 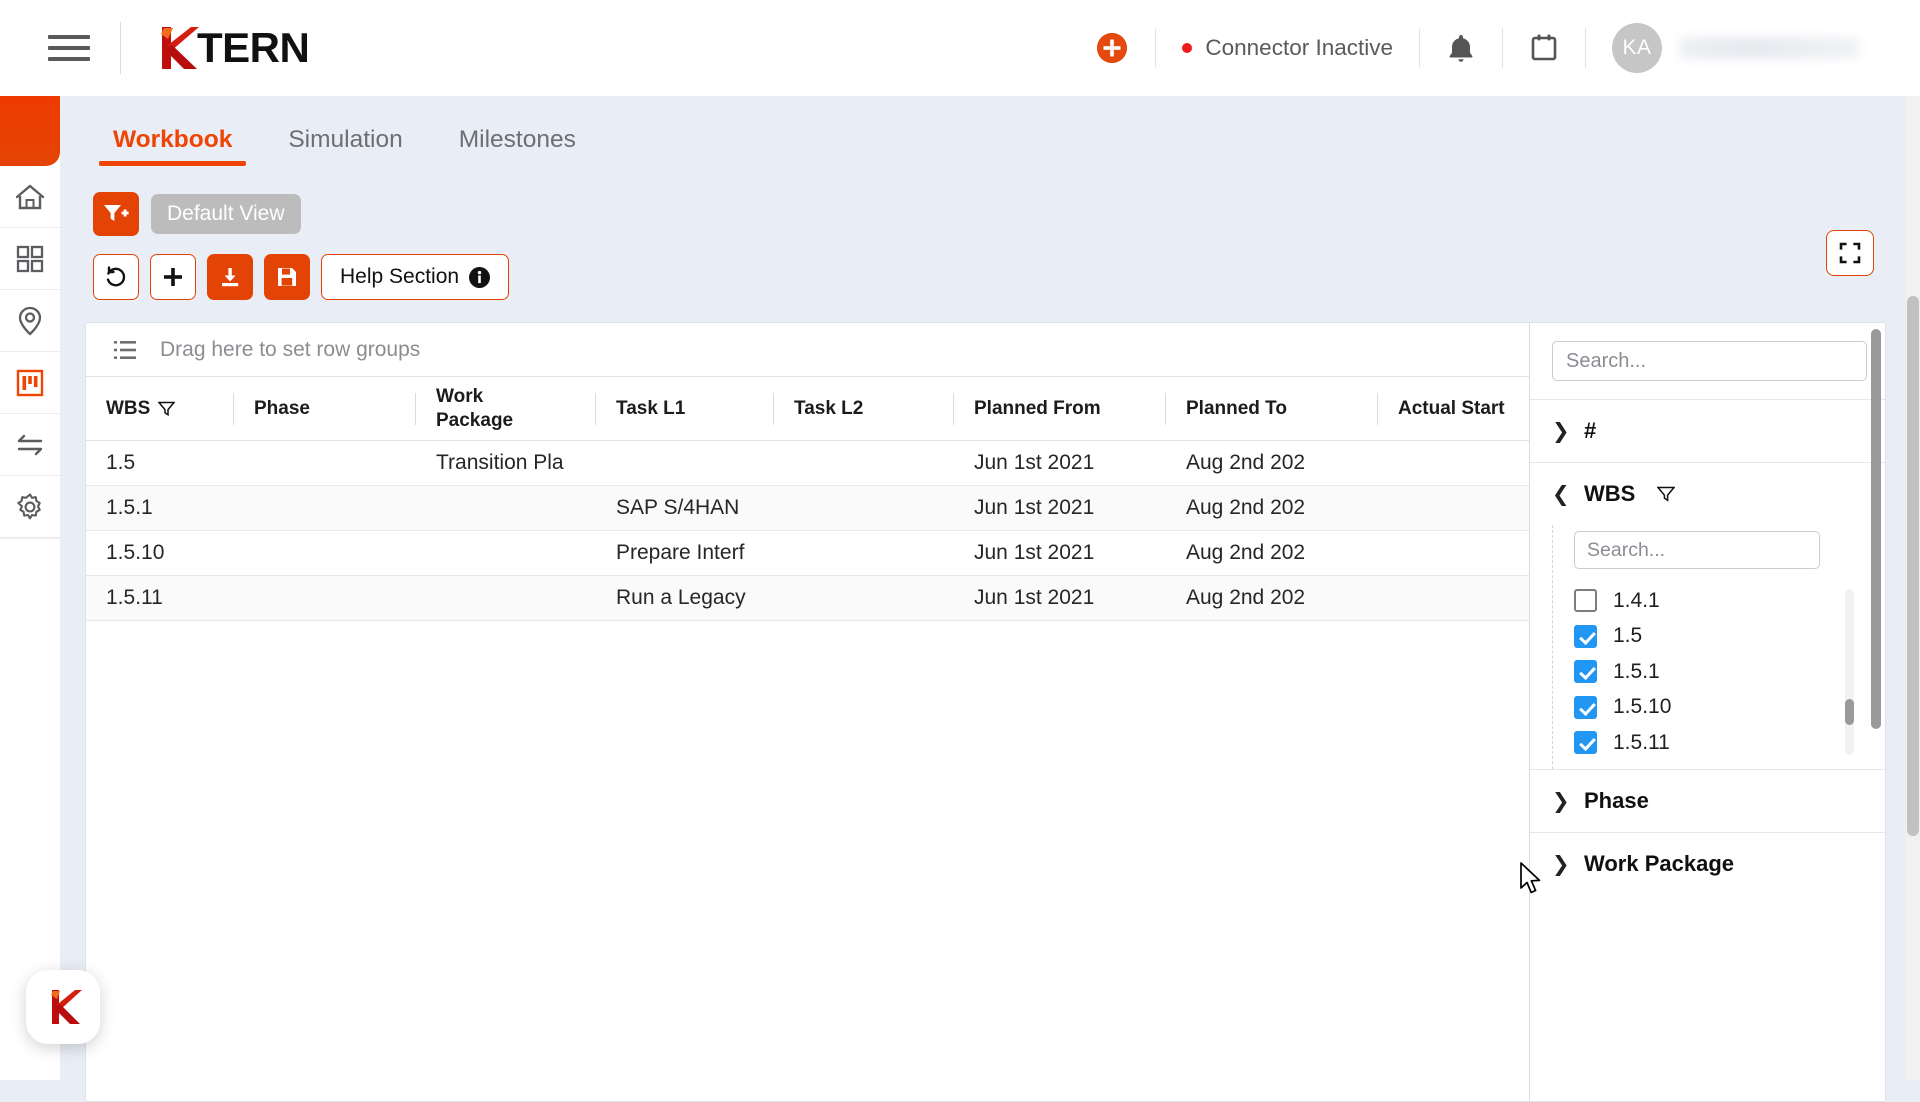 What do you see at coordinates (1697, 550) in the screenshot?
I see `wbs-filter-search-input` at bounding box center [1697, 550].